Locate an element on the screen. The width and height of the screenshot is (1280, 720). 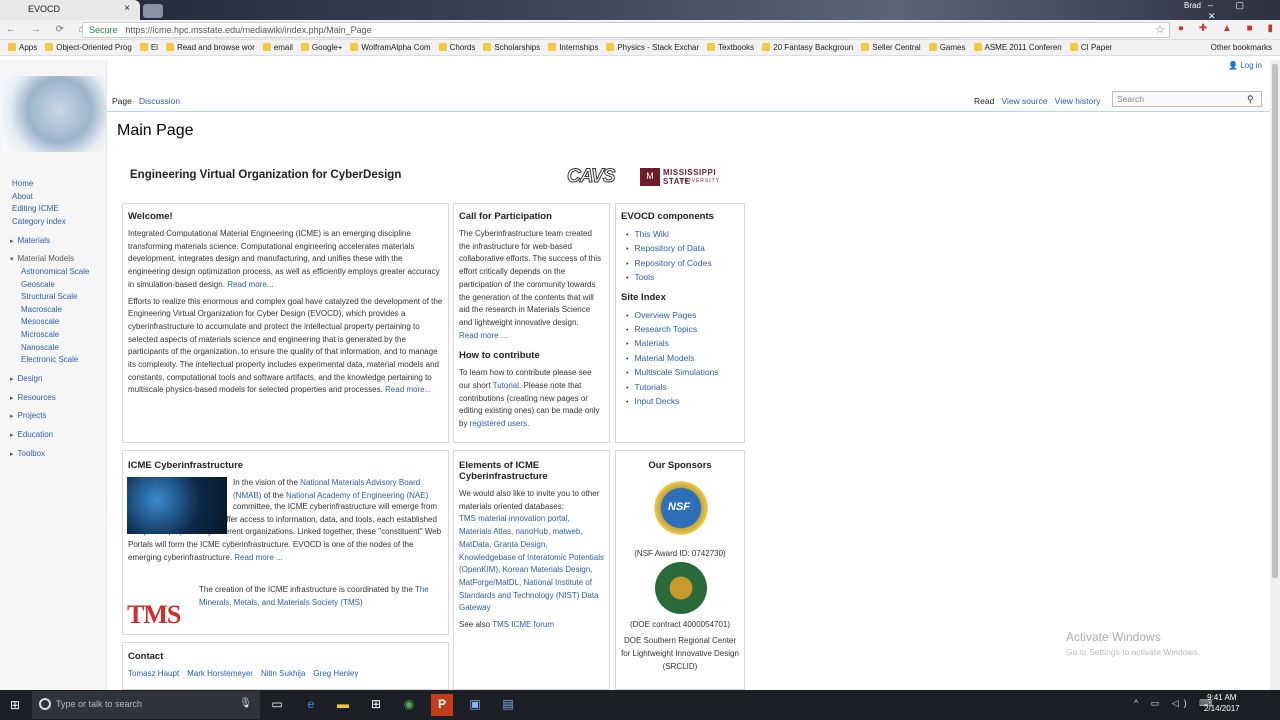
tab-discussion: Discussion is located at coordinates (159, 101).